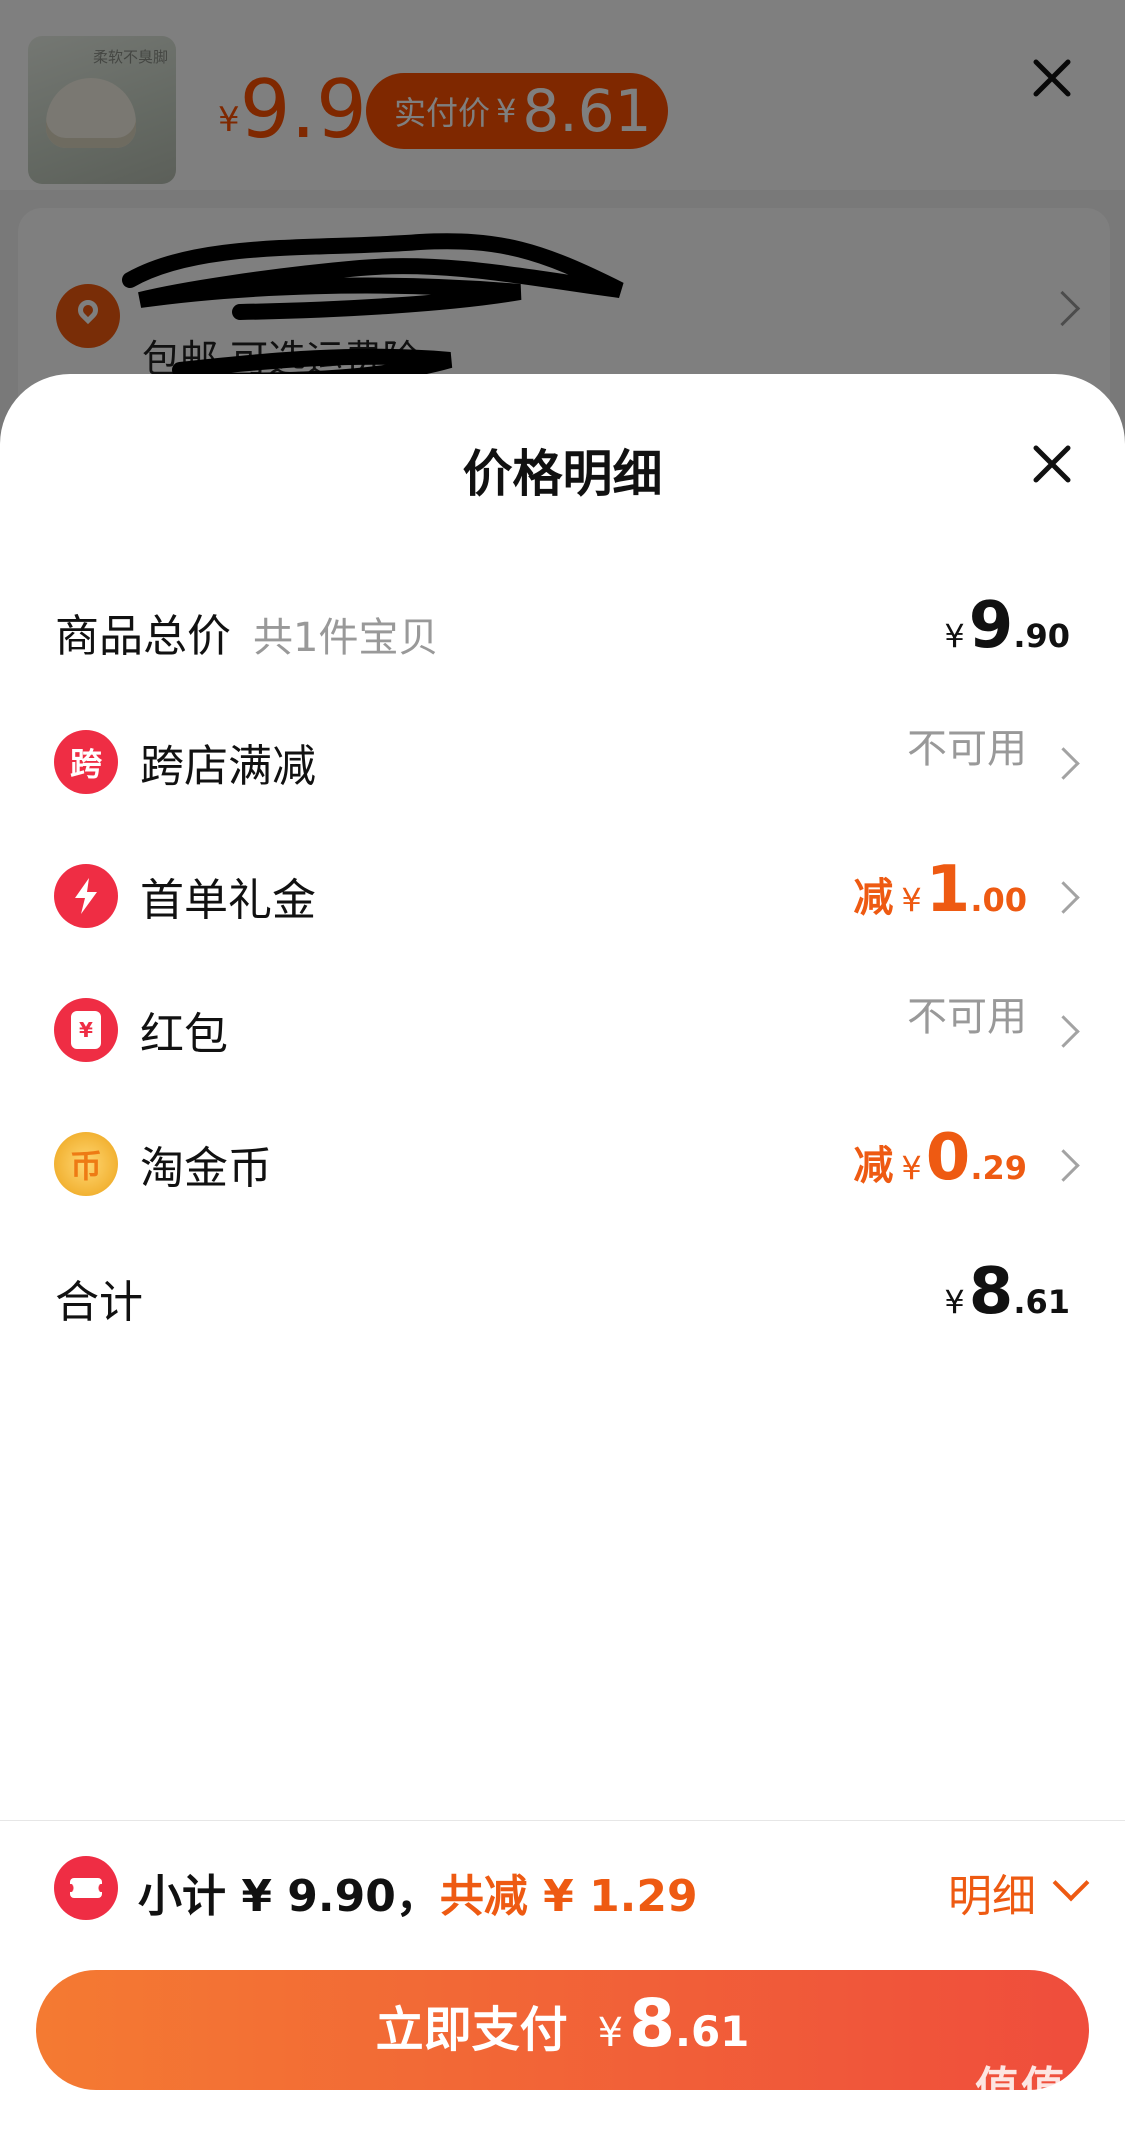 This screenshot has width=1125, height=2136. I want to click on row-amount: ¥9.90, so click(1007, 626).